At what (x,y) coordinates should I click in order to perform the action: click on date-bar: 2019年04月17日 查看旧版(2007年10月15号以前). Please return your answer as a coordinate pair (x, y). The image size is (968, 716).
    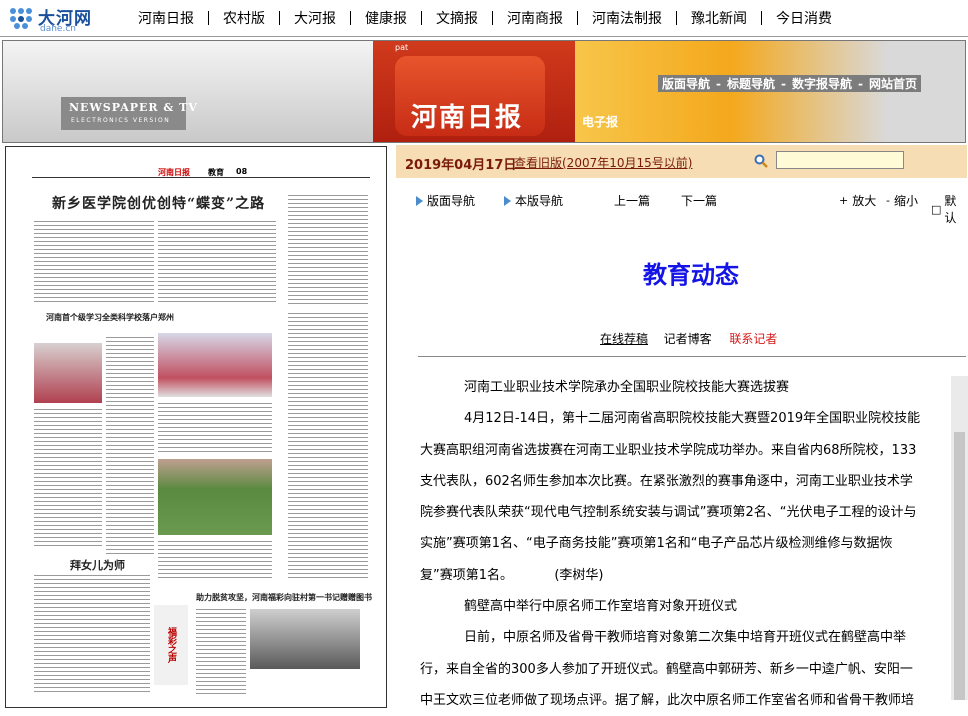
    Looking at the image, I should click on (681, 161).